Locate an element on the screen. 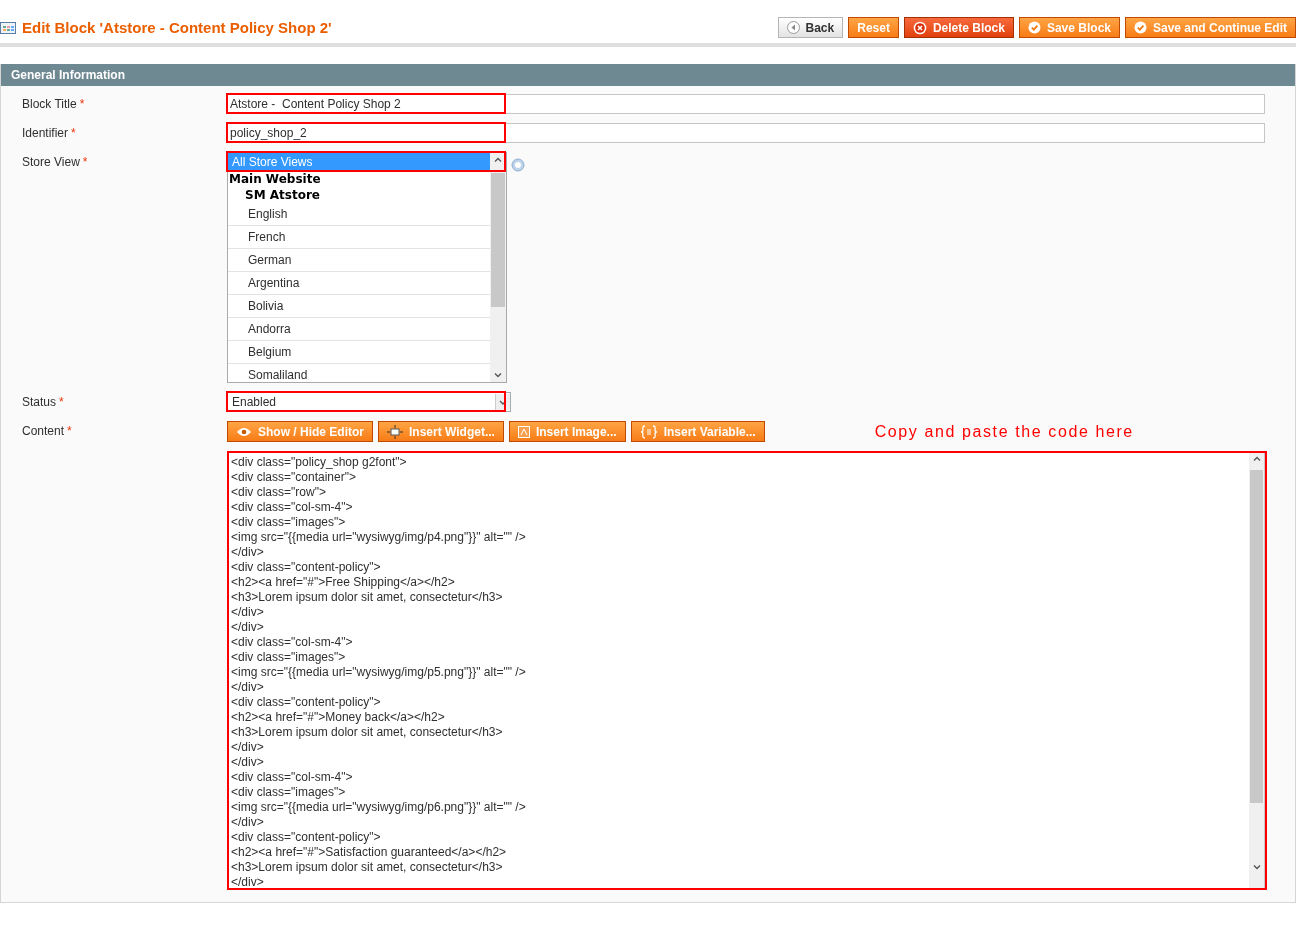 The height and width of the screenshot is (927, 1296). store-view-option: French is located at coordinates (359, 237).